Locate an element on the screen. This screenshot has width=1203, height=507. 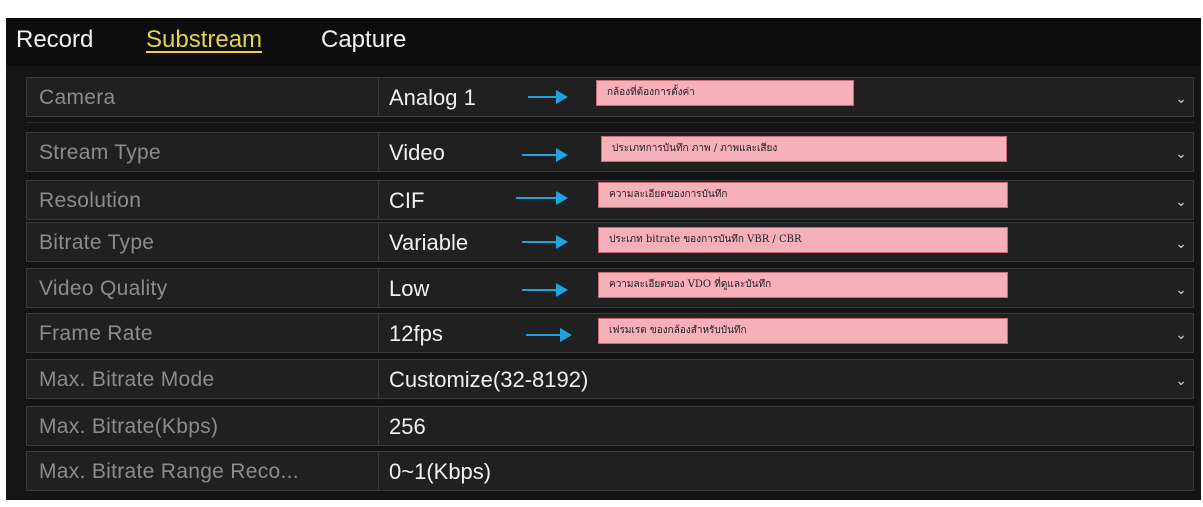
annotation-note-resolution: ความละเอียดของการบันทึก is located at coordinates (803, 195).